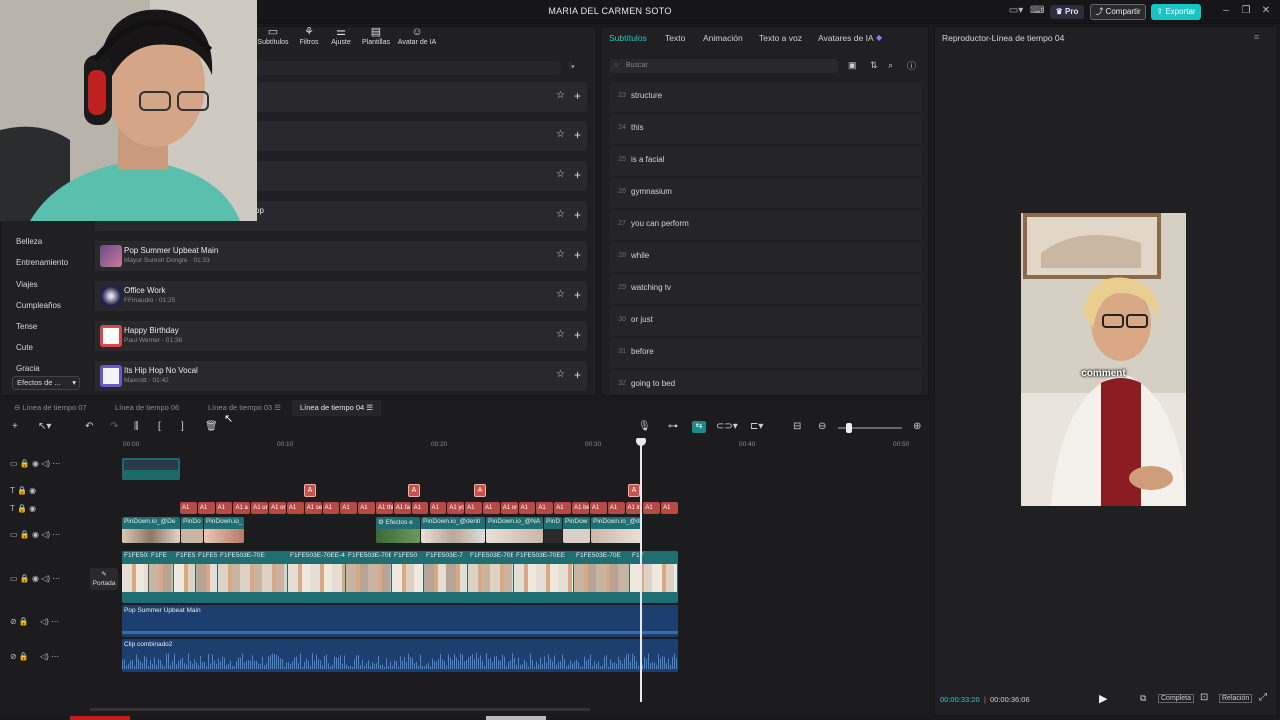  Describe the element at coordinates (780, 38) in the screenshot. I see `tab-texto-a-voz: Texto a voz` at that location.